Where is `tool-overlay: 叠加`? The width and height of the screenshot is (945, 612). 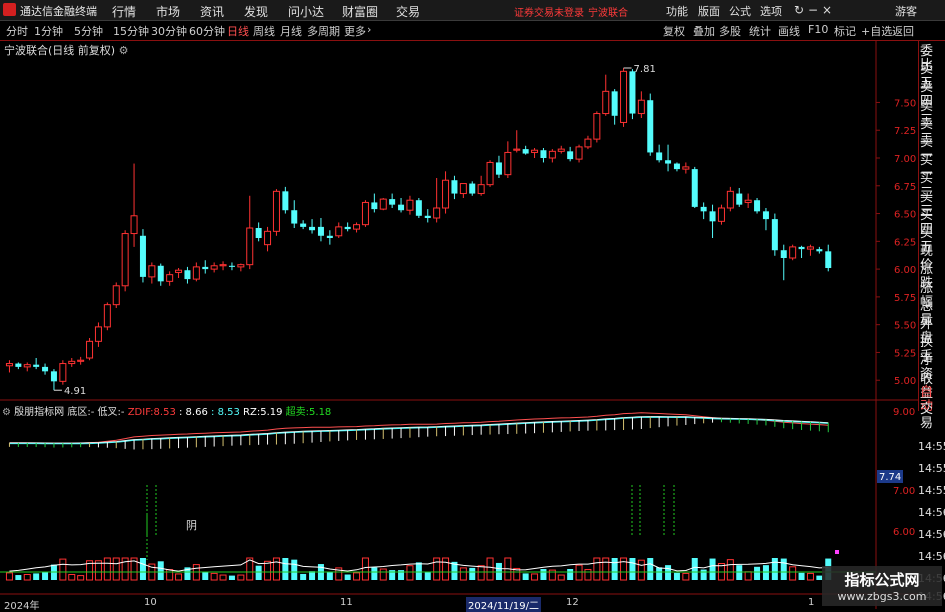
tool-overlay: 叠加 is located at coordinates (704, 31).